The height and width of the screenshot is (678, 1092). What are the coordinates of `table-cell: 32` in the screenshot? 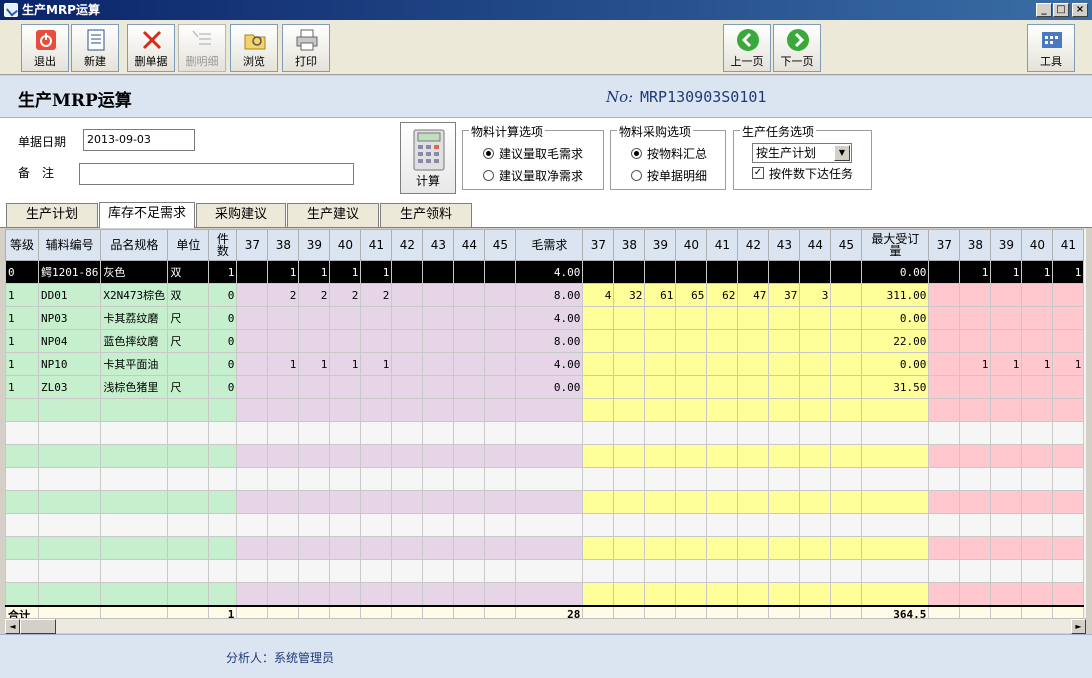 It's located at (629, 295).